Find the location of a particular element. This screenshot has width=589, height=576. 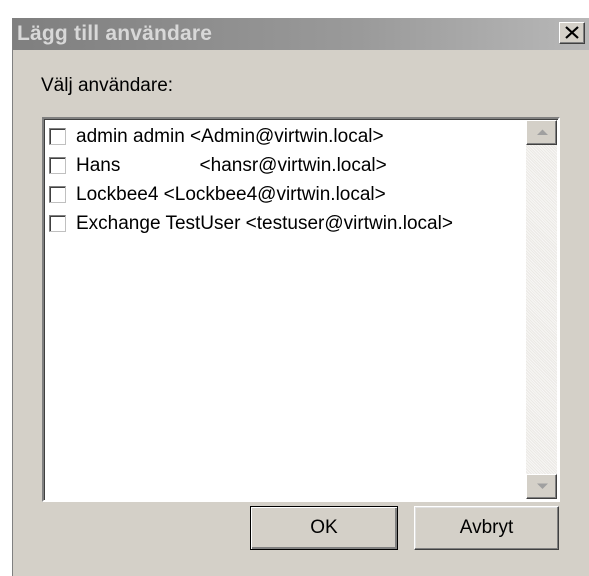

select-users-label: Välj användare: is located at coordinates (107, 85).